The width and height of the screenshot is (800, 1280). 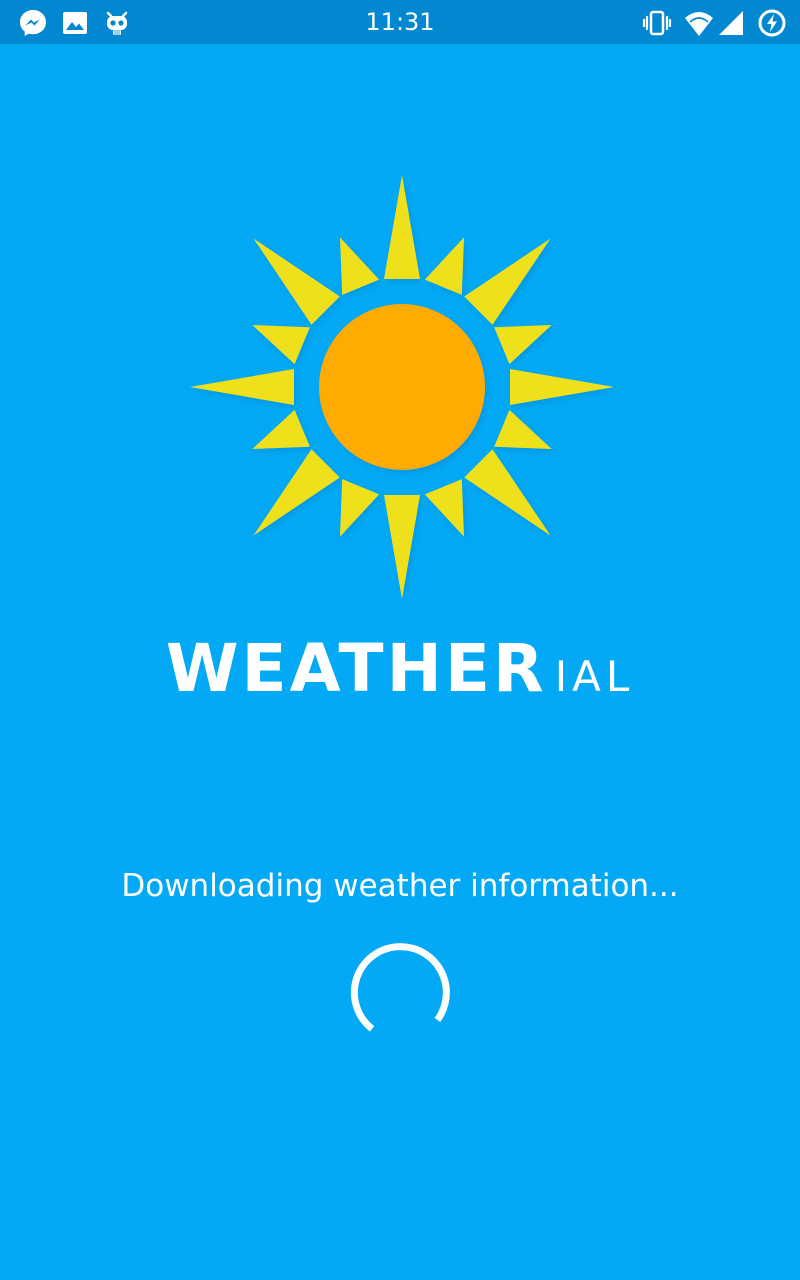 What do you see at coordinates (772, 23) in the screenshot?
I see `battery-charging-icon` at bounding box center [772, 23].